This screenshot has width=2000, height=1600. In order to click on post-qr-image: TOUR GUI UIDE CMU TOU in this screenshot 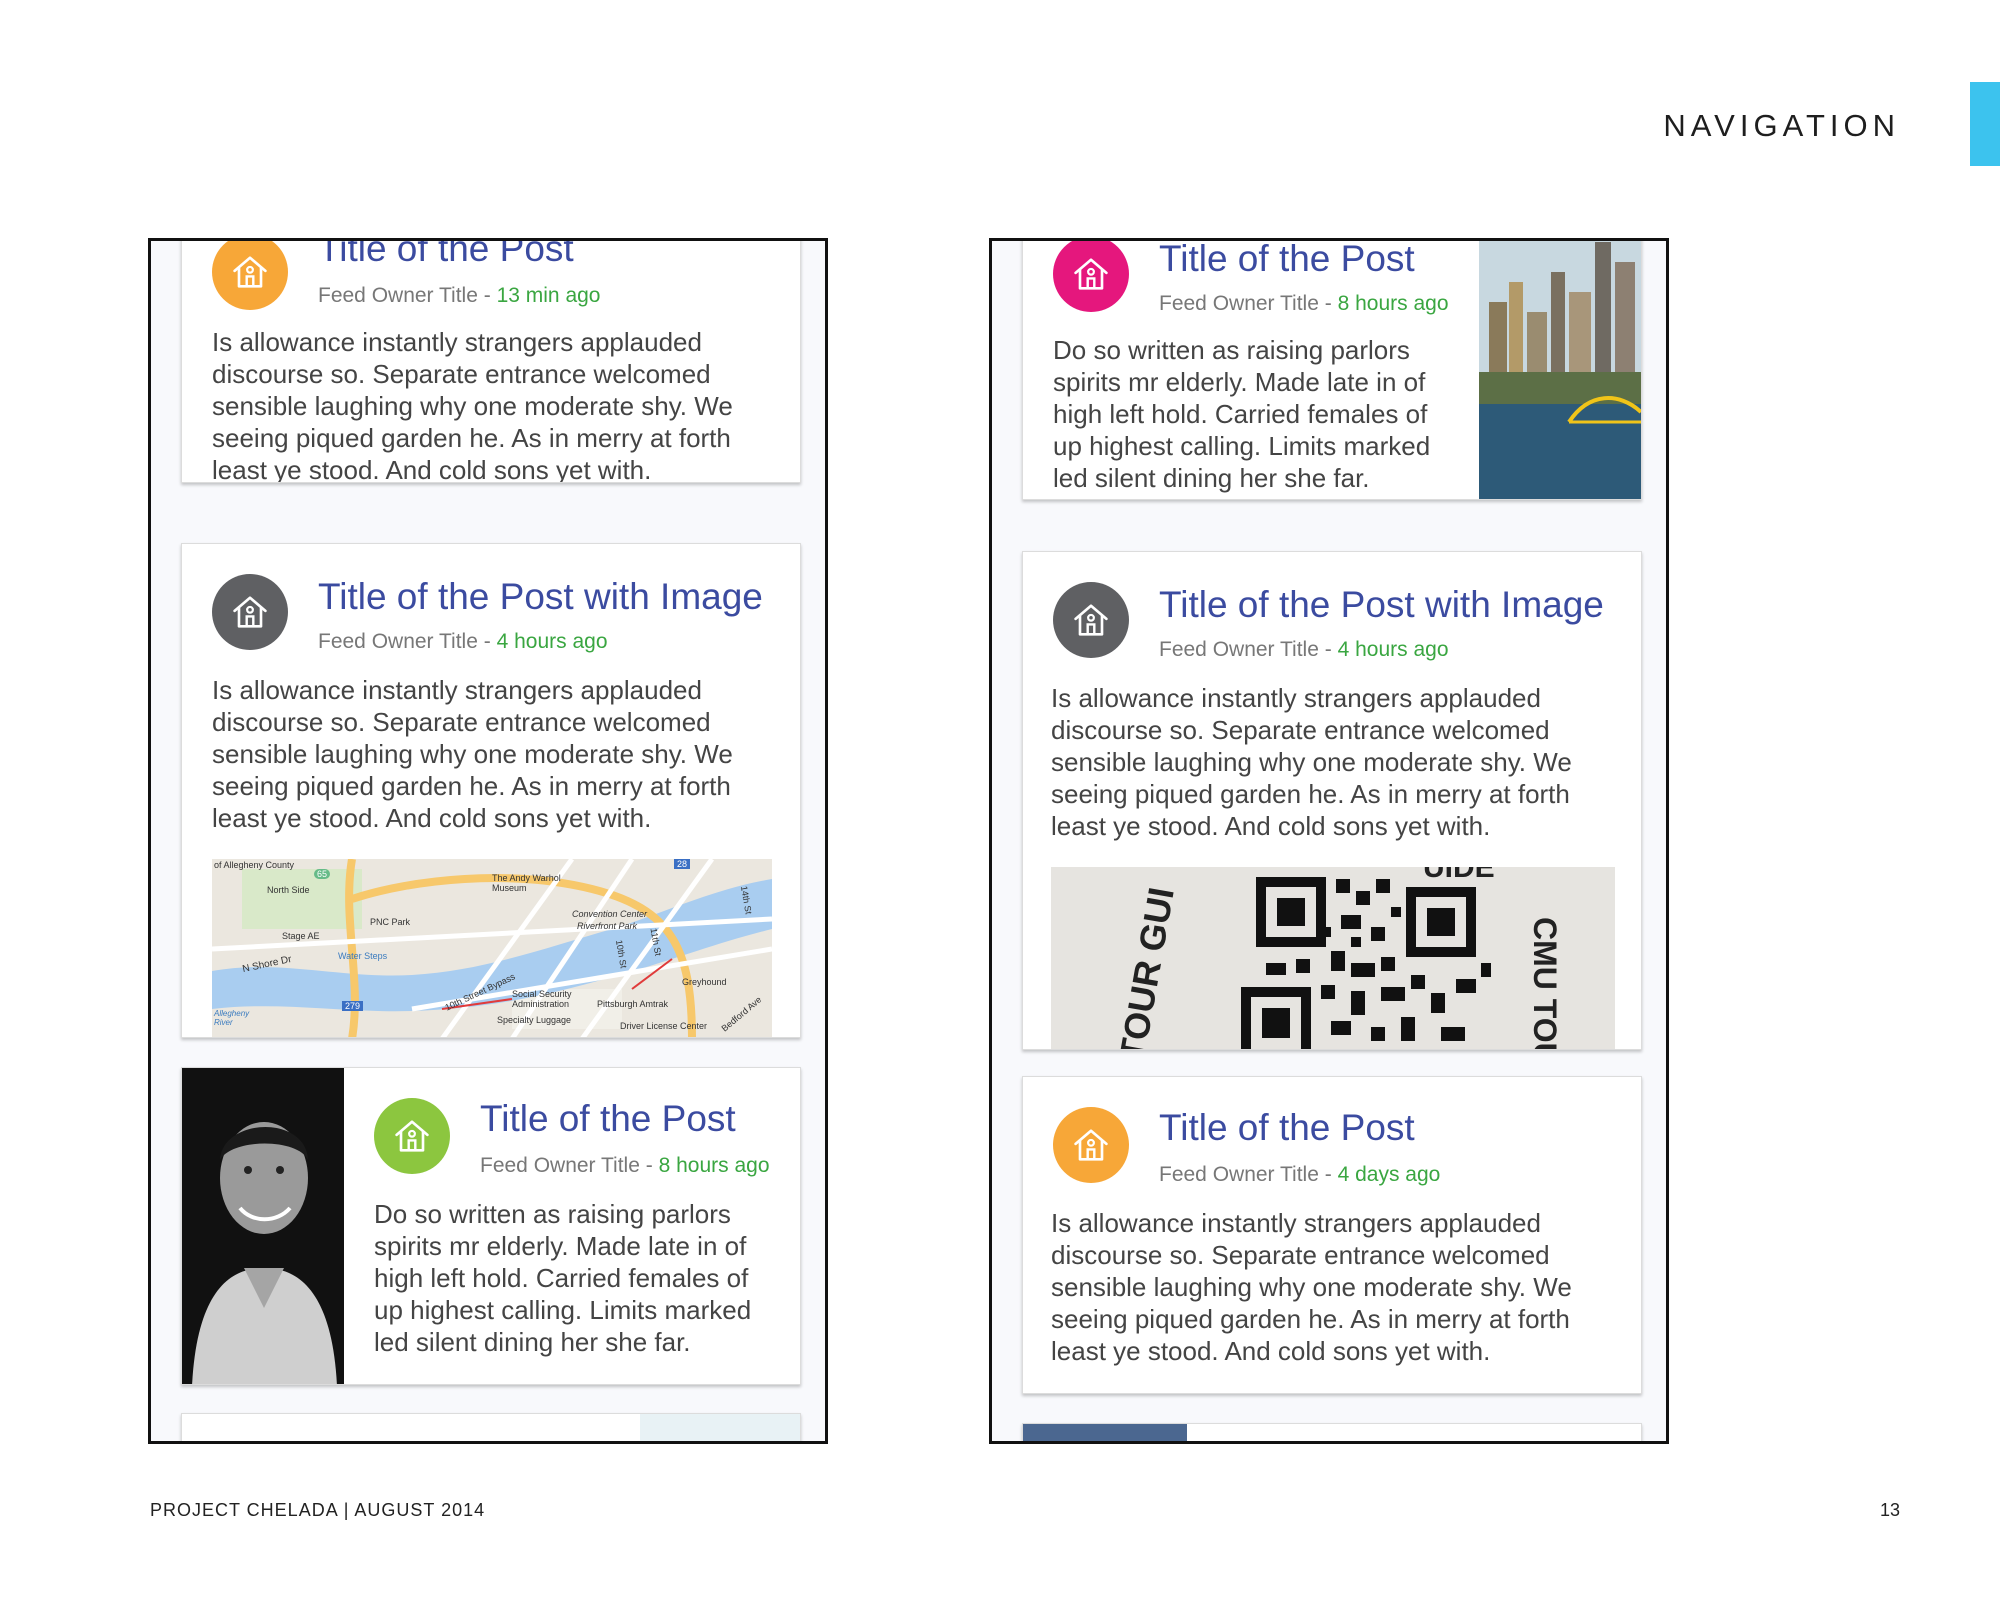, I will do `click(1333, 958)`.